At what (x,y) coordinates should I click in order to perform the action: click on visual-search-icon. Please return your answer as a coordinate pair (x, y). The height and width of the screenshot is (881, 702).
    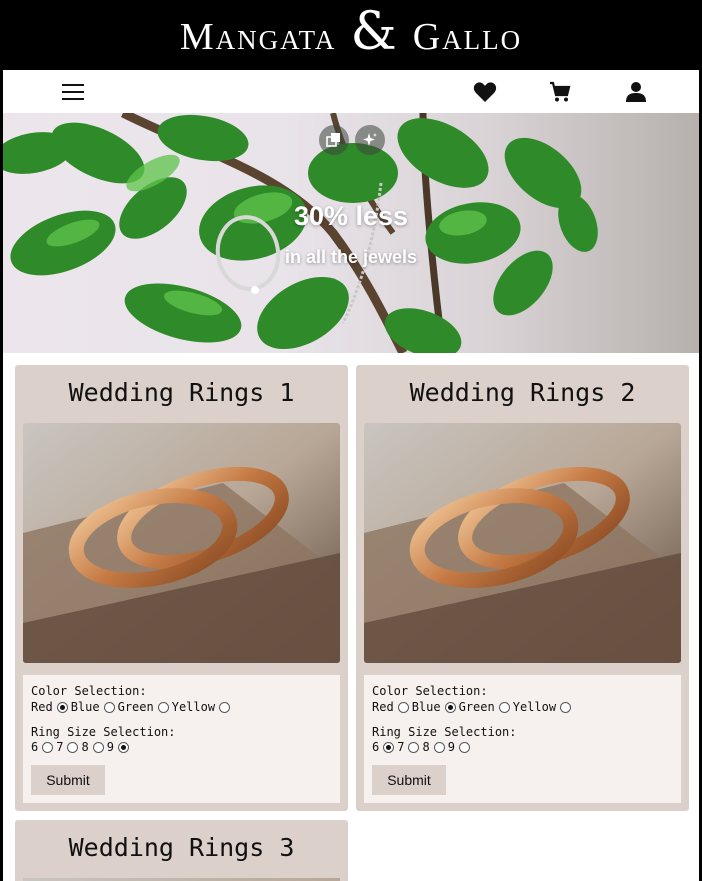
    Looking at the image, I should click on (334, 140).